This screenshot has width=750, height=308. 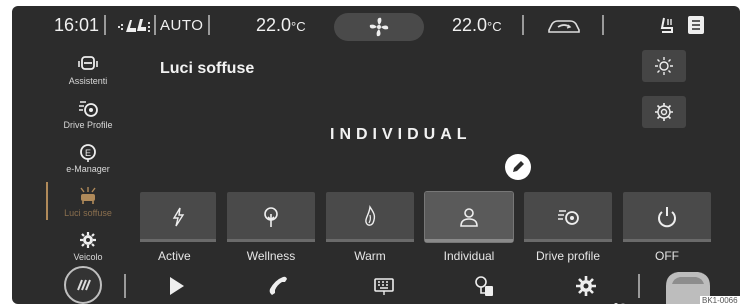 What do you see at coordinates (470, 25) in the screenshot?
I see `temperature-right-value: 22.0` at bounding box center [470, 25].